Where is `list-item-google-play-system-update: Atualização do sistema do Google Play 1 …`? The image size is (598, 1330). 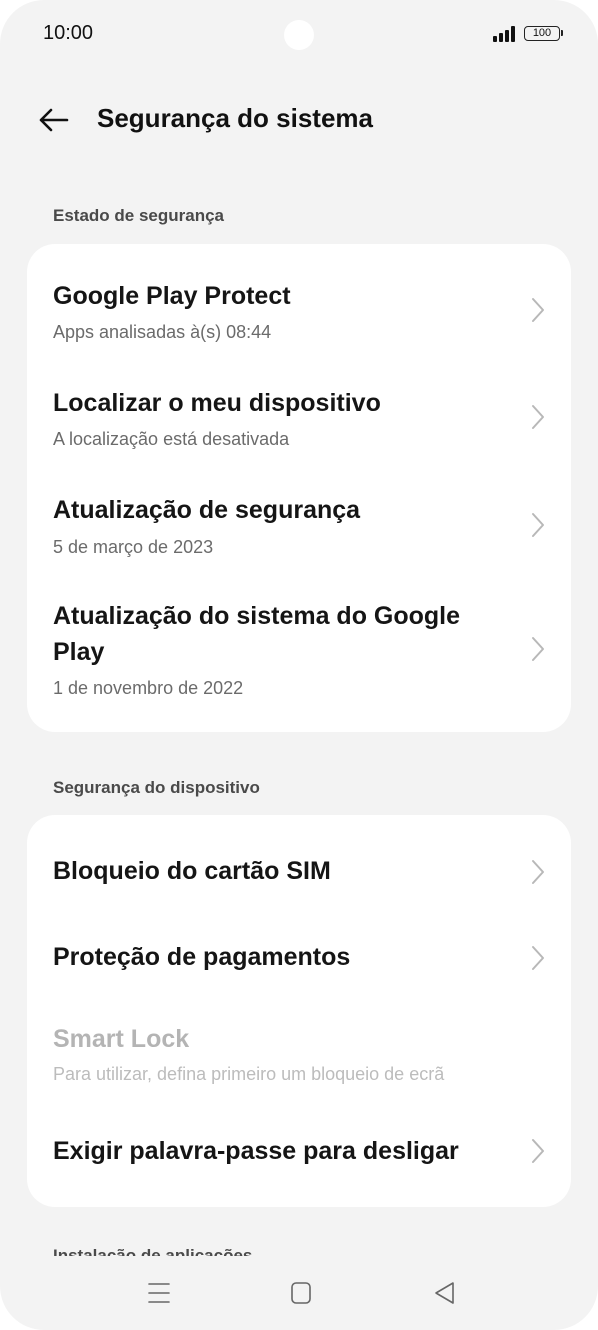 list-item-google-play-system-update: Atualização do sistema do Google Play 1 … is located at coordinates (299, 649).